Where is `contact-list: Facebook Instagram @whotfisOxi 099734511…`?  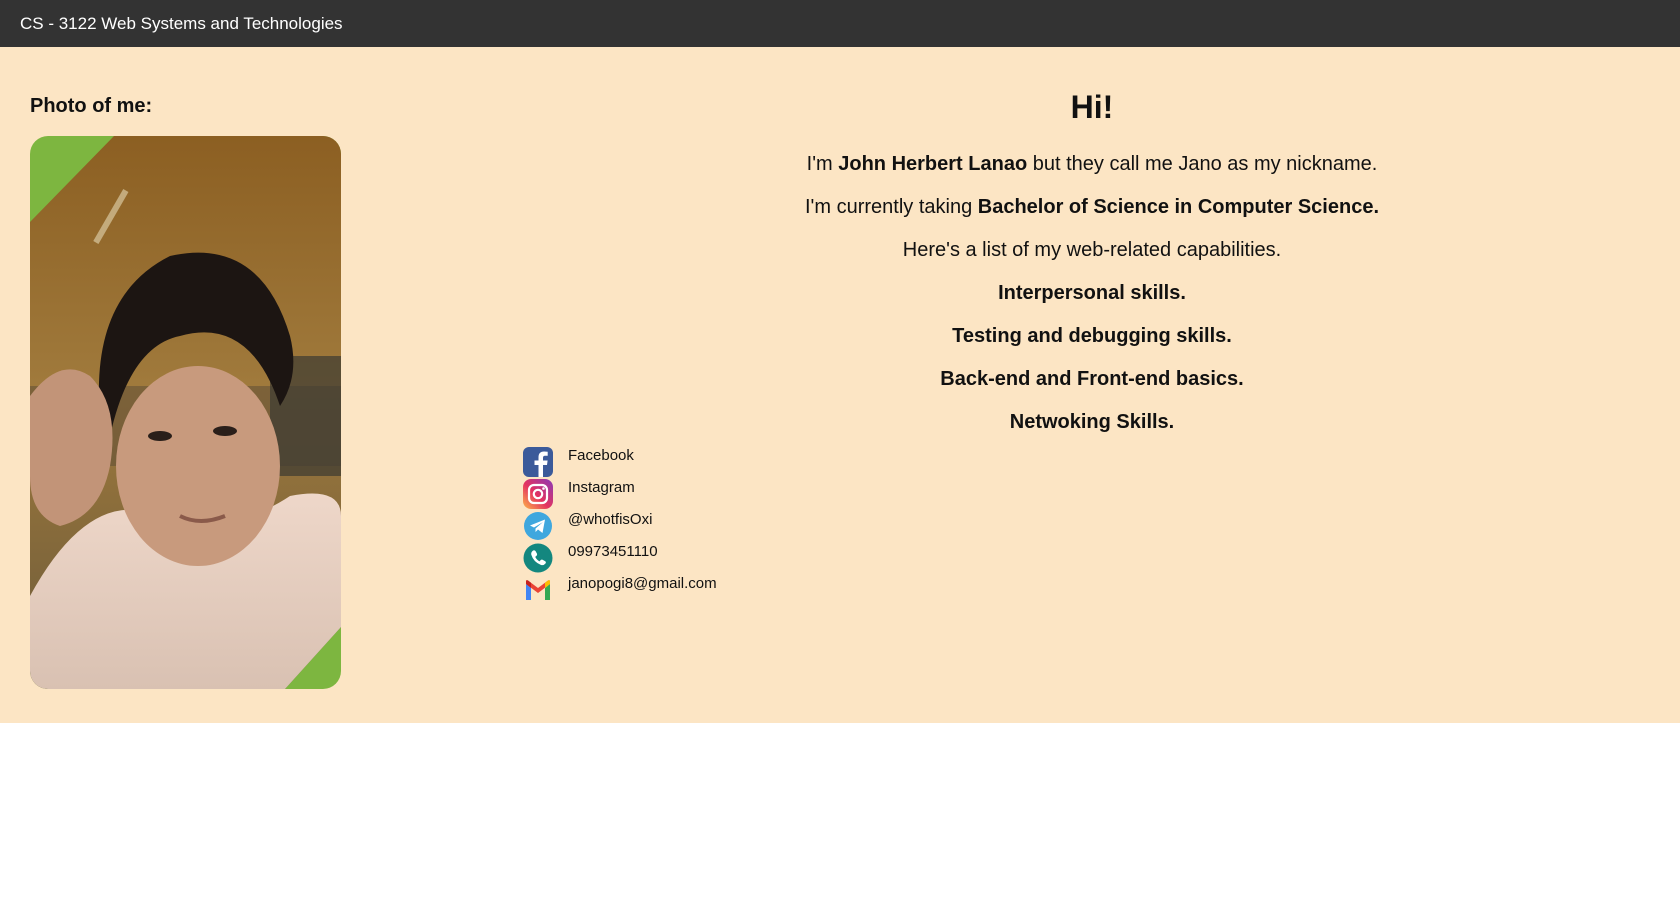 contact-list: Facebook Instagram @whotfisOxi 099734511… is located at coordinates (620, 527).